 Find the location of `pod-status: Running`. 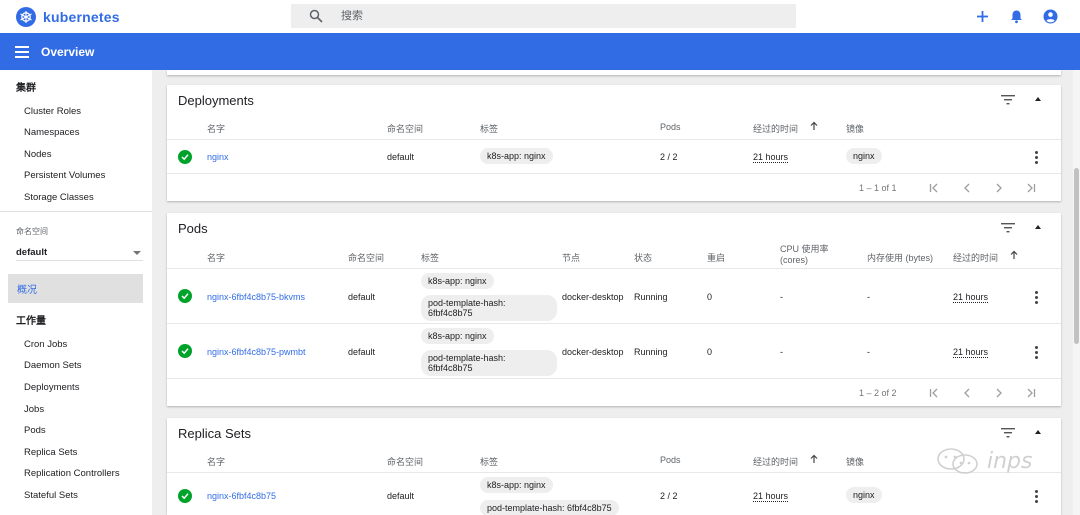

pod-status: Running is located at coordinates (651, 352).